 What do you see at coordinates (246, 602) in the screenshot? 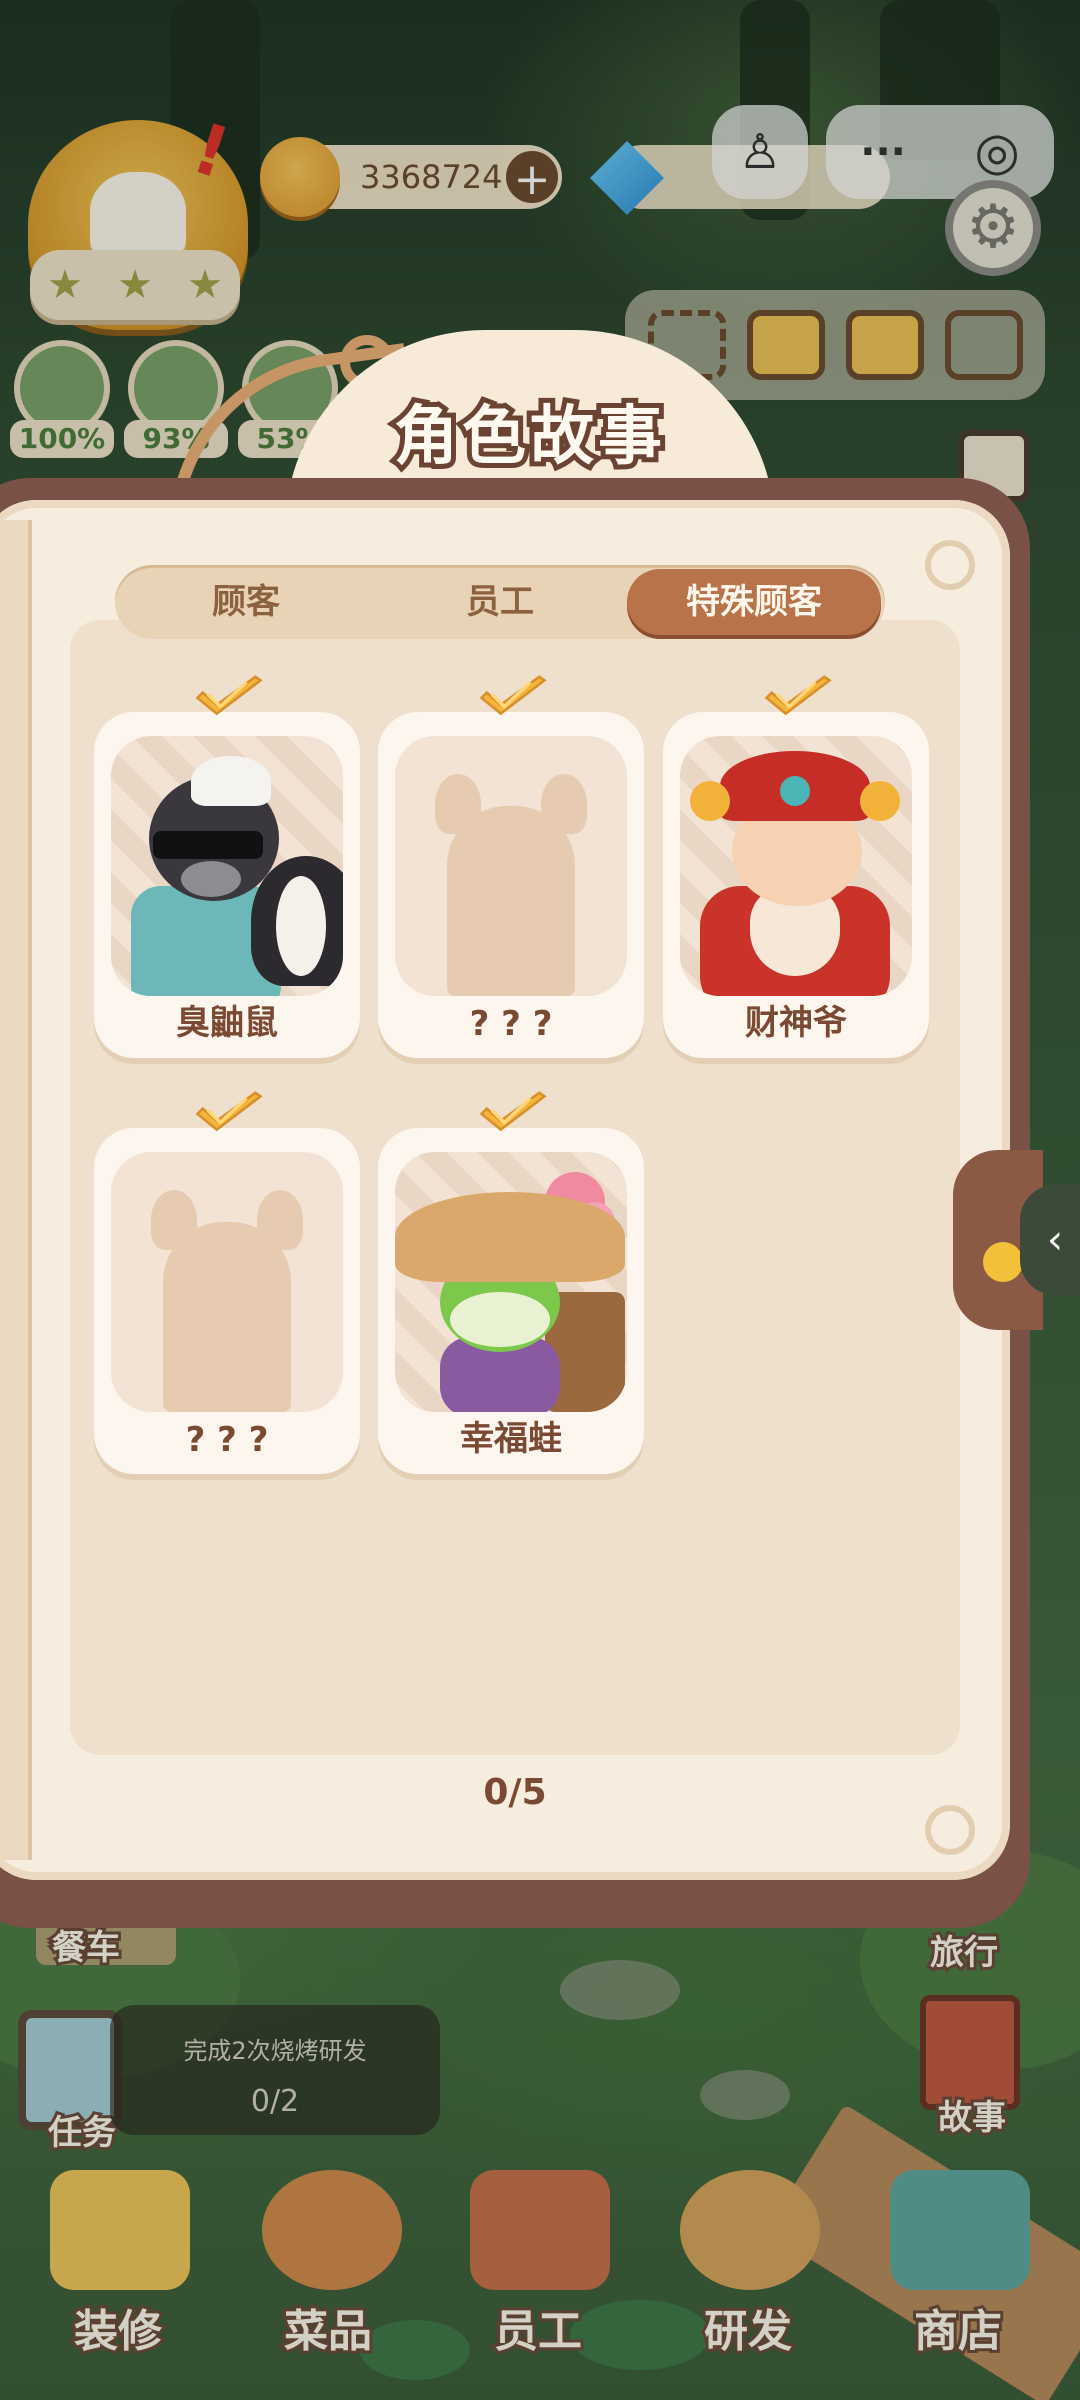
I see `tab-customers: 顾客` at bounding box center [246, 602].